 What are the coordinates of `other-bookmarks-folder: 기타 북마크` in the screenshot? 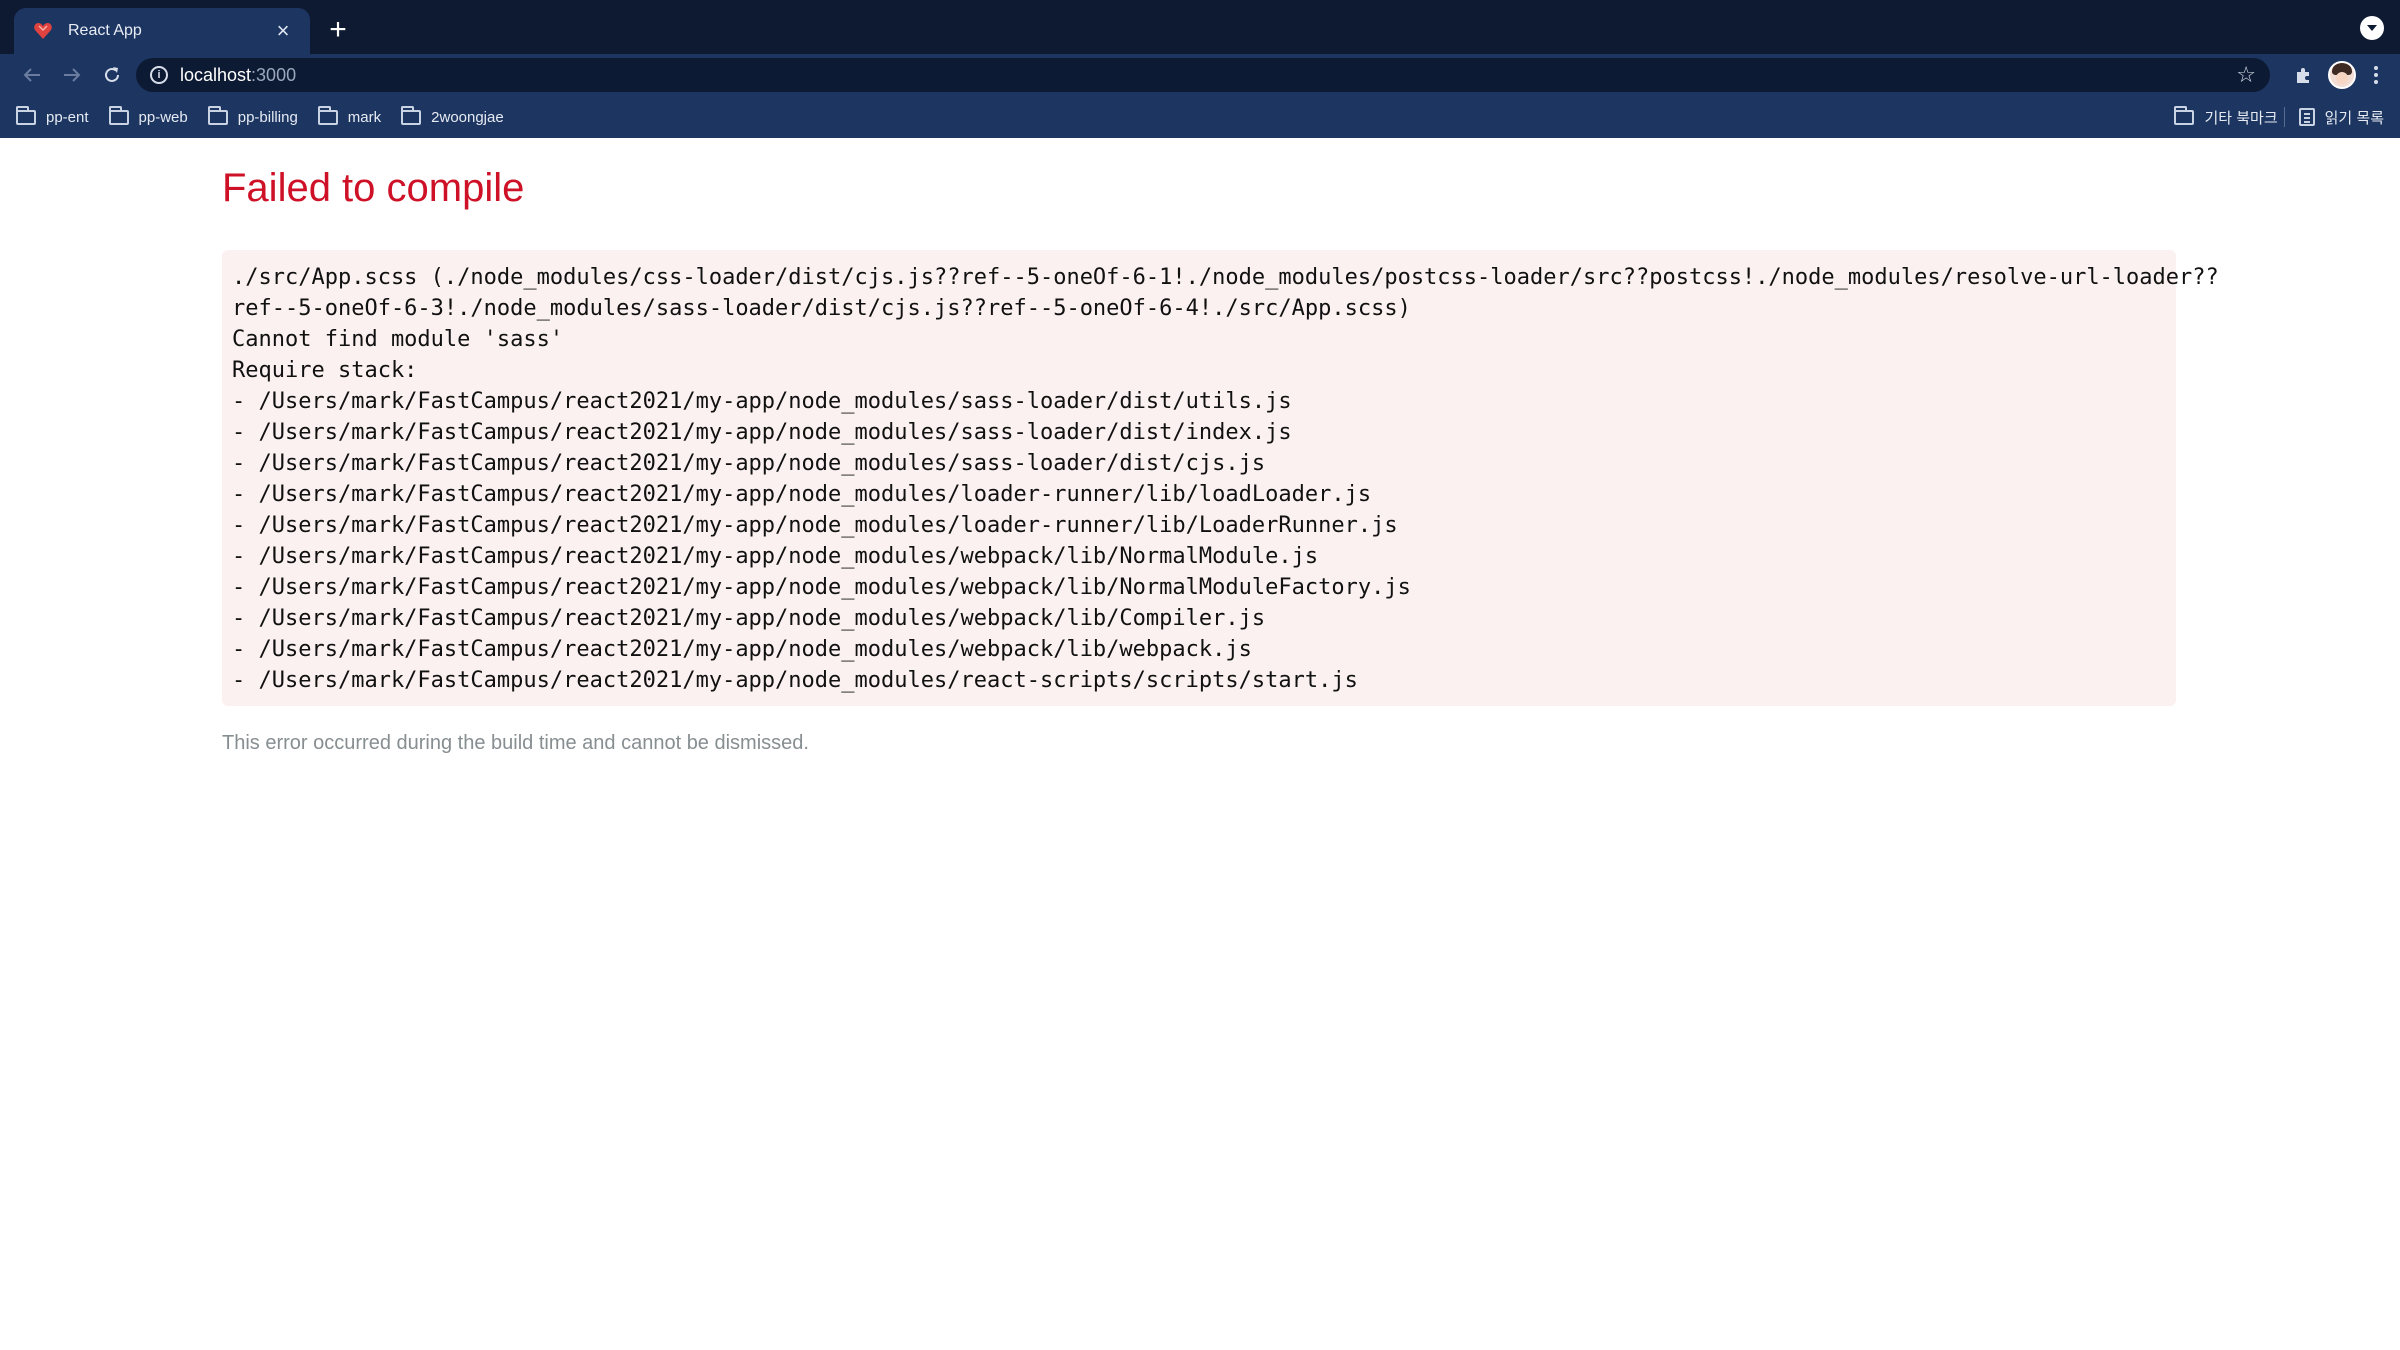 It's located at (2226, 116).